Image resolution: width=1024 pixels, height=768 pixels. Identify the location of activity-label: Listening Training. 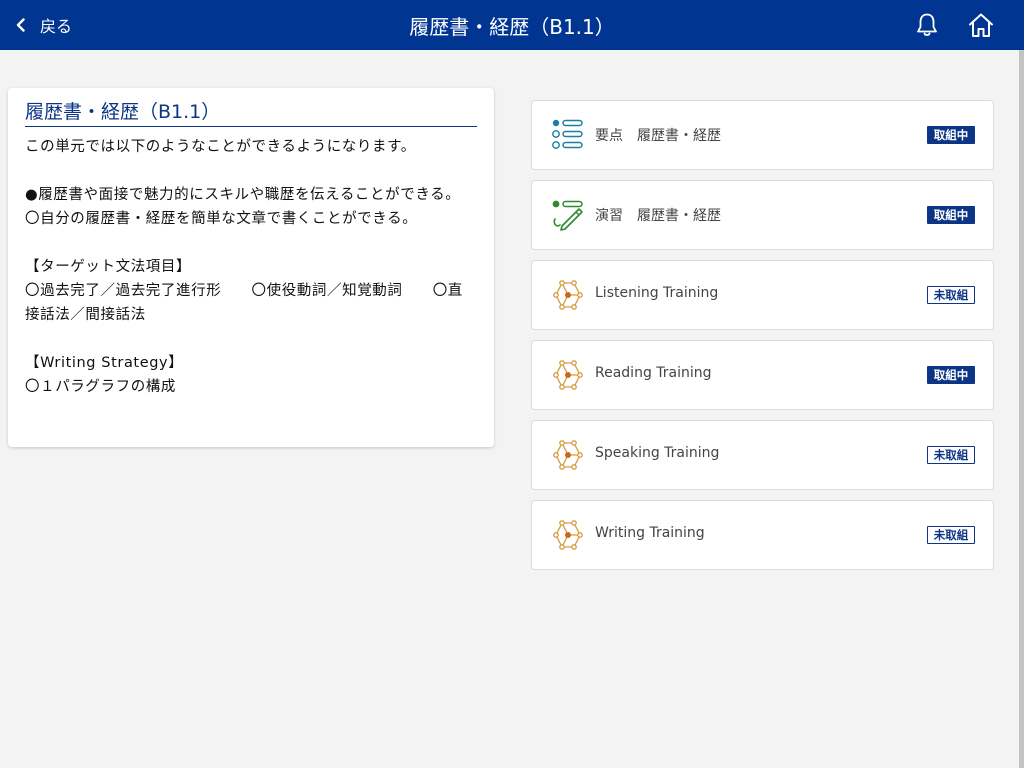
(657, 293).